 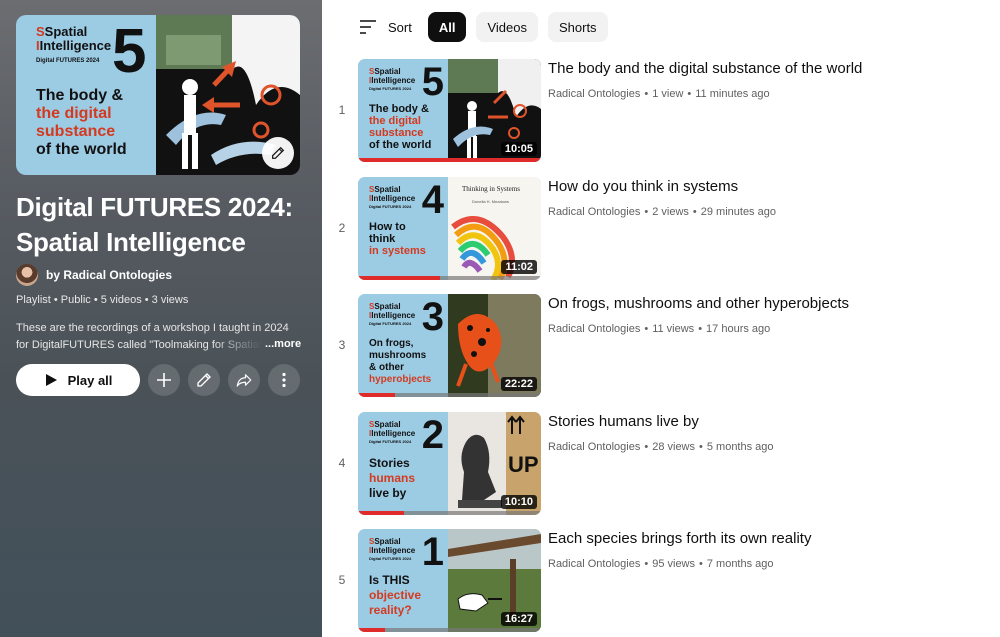 What do you see at coordinates (673, 329) in the screenshot?
I see `view-count: 11 views` at bounding box center [673, 329].